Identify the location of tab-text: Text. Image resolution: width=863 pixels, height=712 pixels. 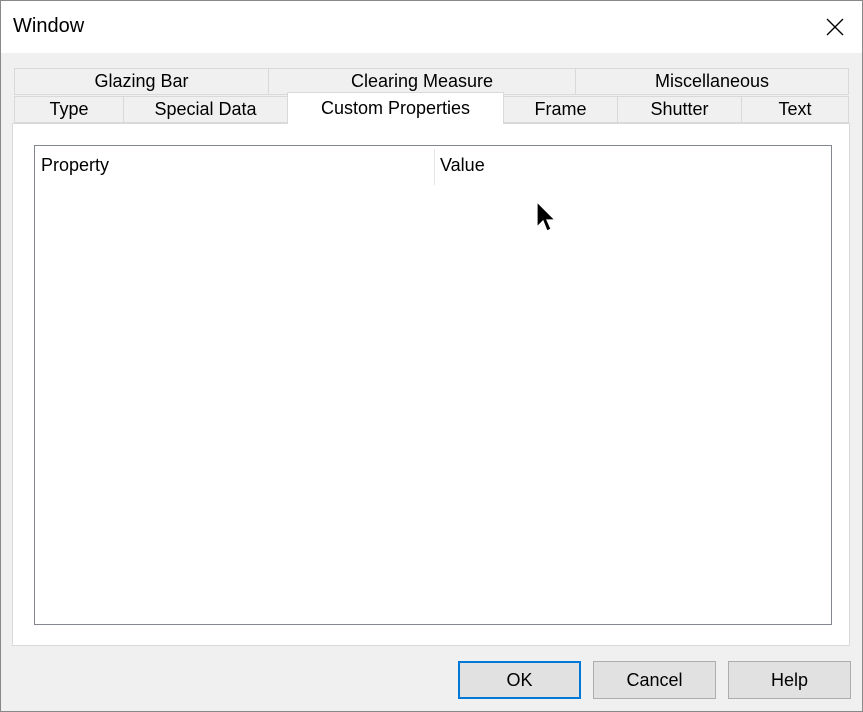
(795, 109).